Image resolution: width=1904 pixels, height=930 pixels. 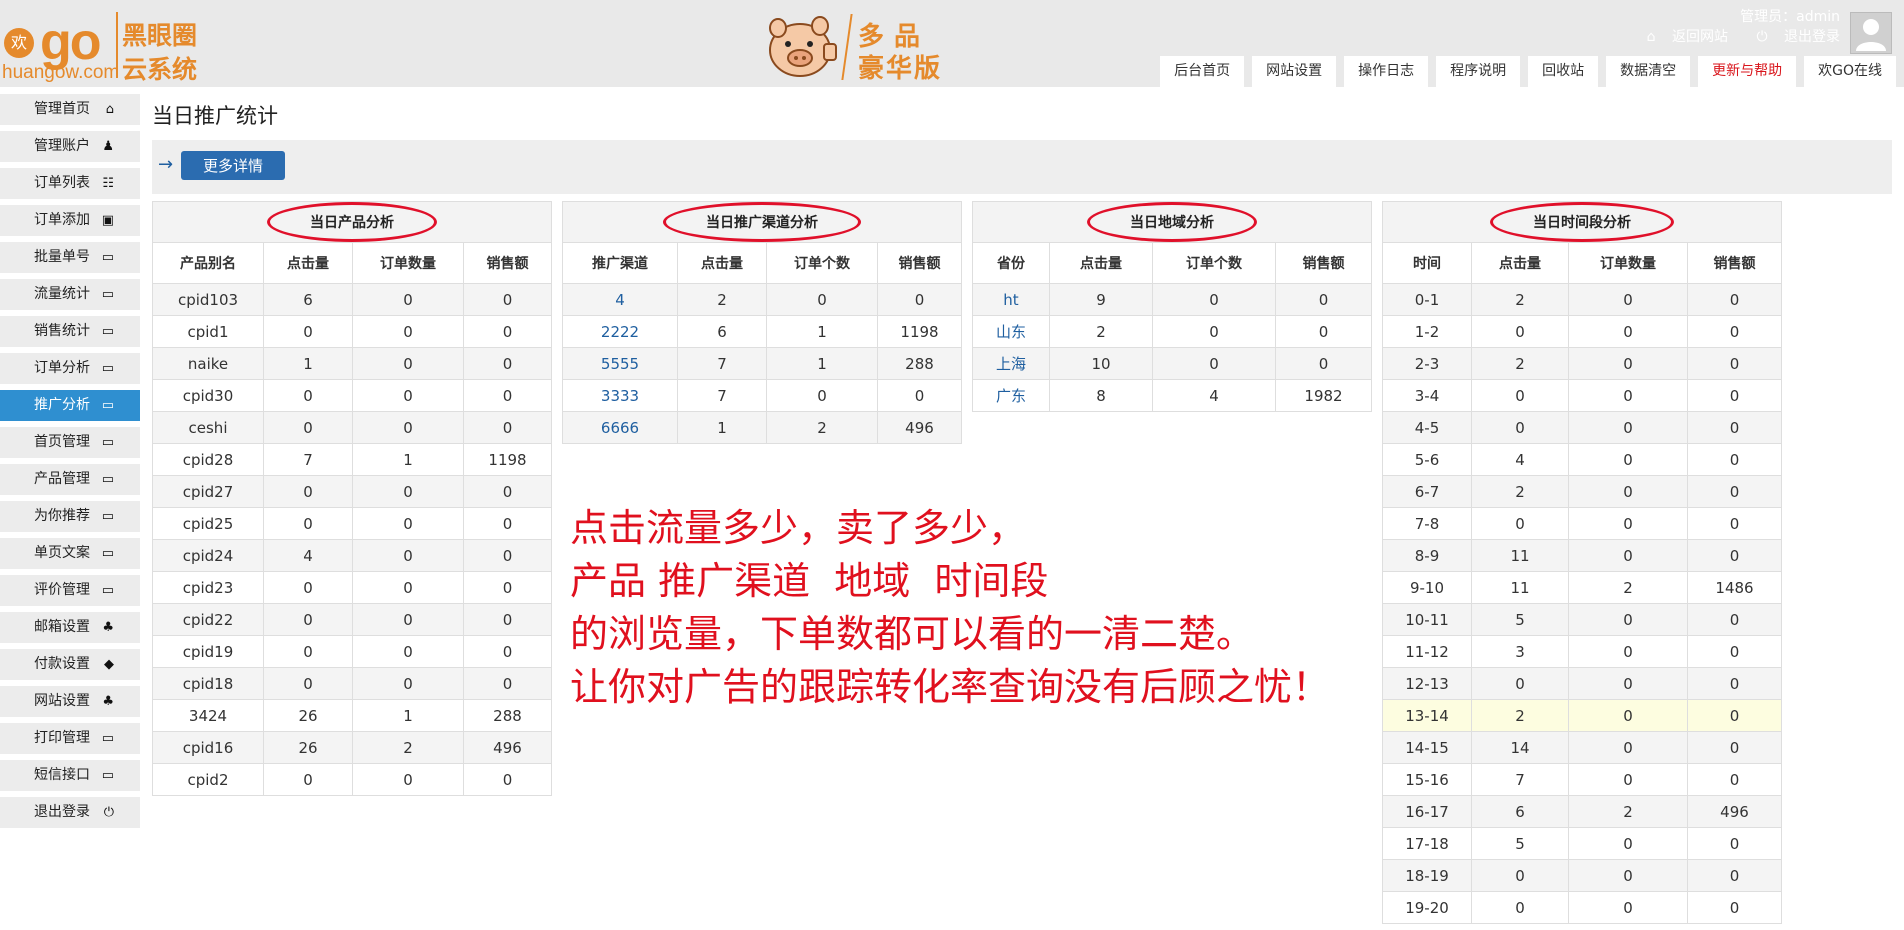 What do you see at coordinates (70, 220) in the screenshot?
I see `sidebar-item-order-add: 订单添加 ▣` at bounding box center [70, 220].